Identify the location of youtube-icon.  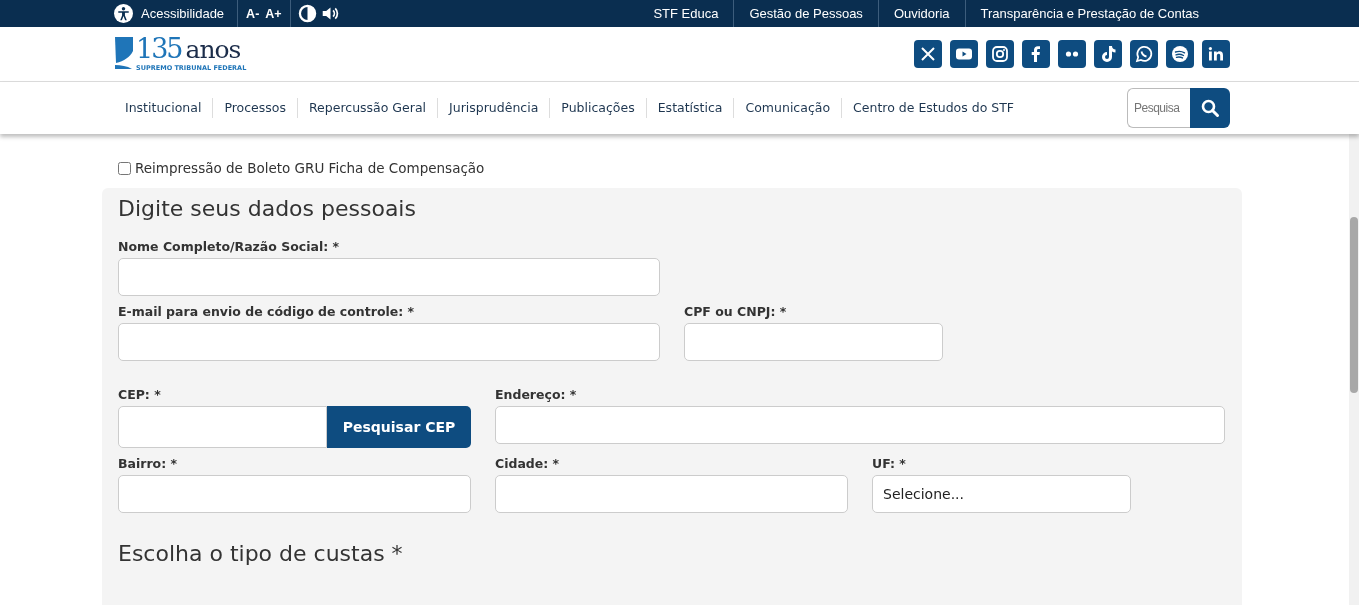
(964, 54).